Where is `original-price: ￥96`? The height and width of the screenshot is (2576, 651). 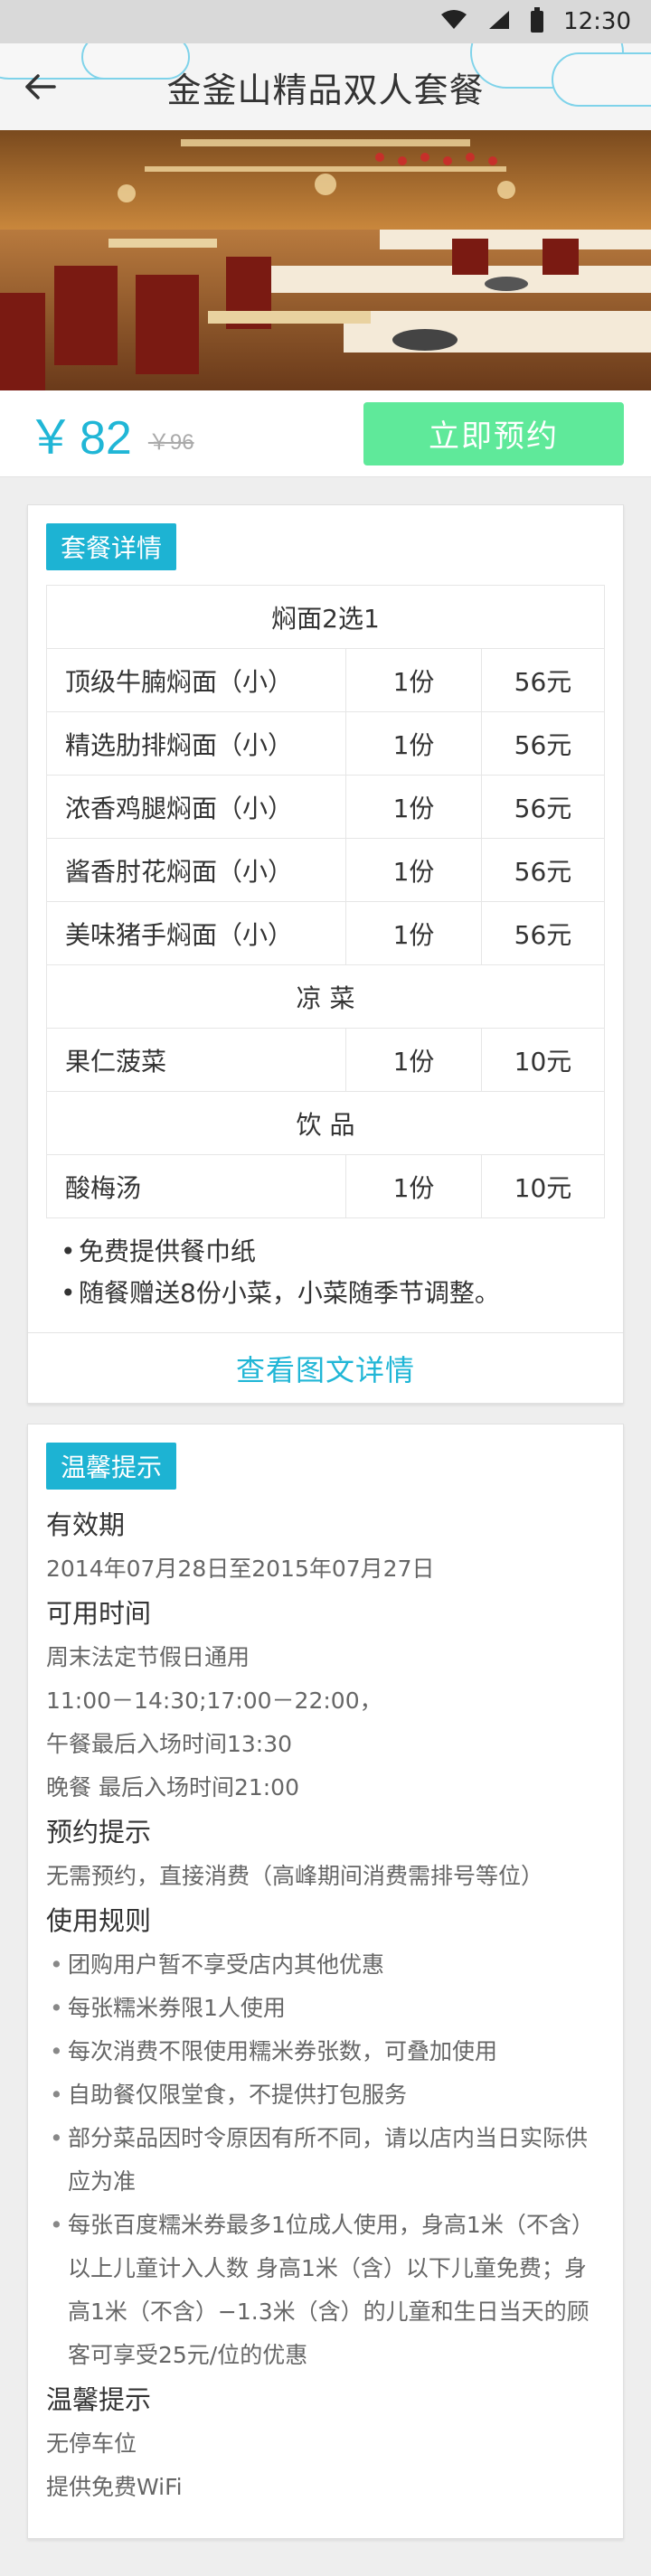 original-price: ￥96 is located at coordinates (170, 443).